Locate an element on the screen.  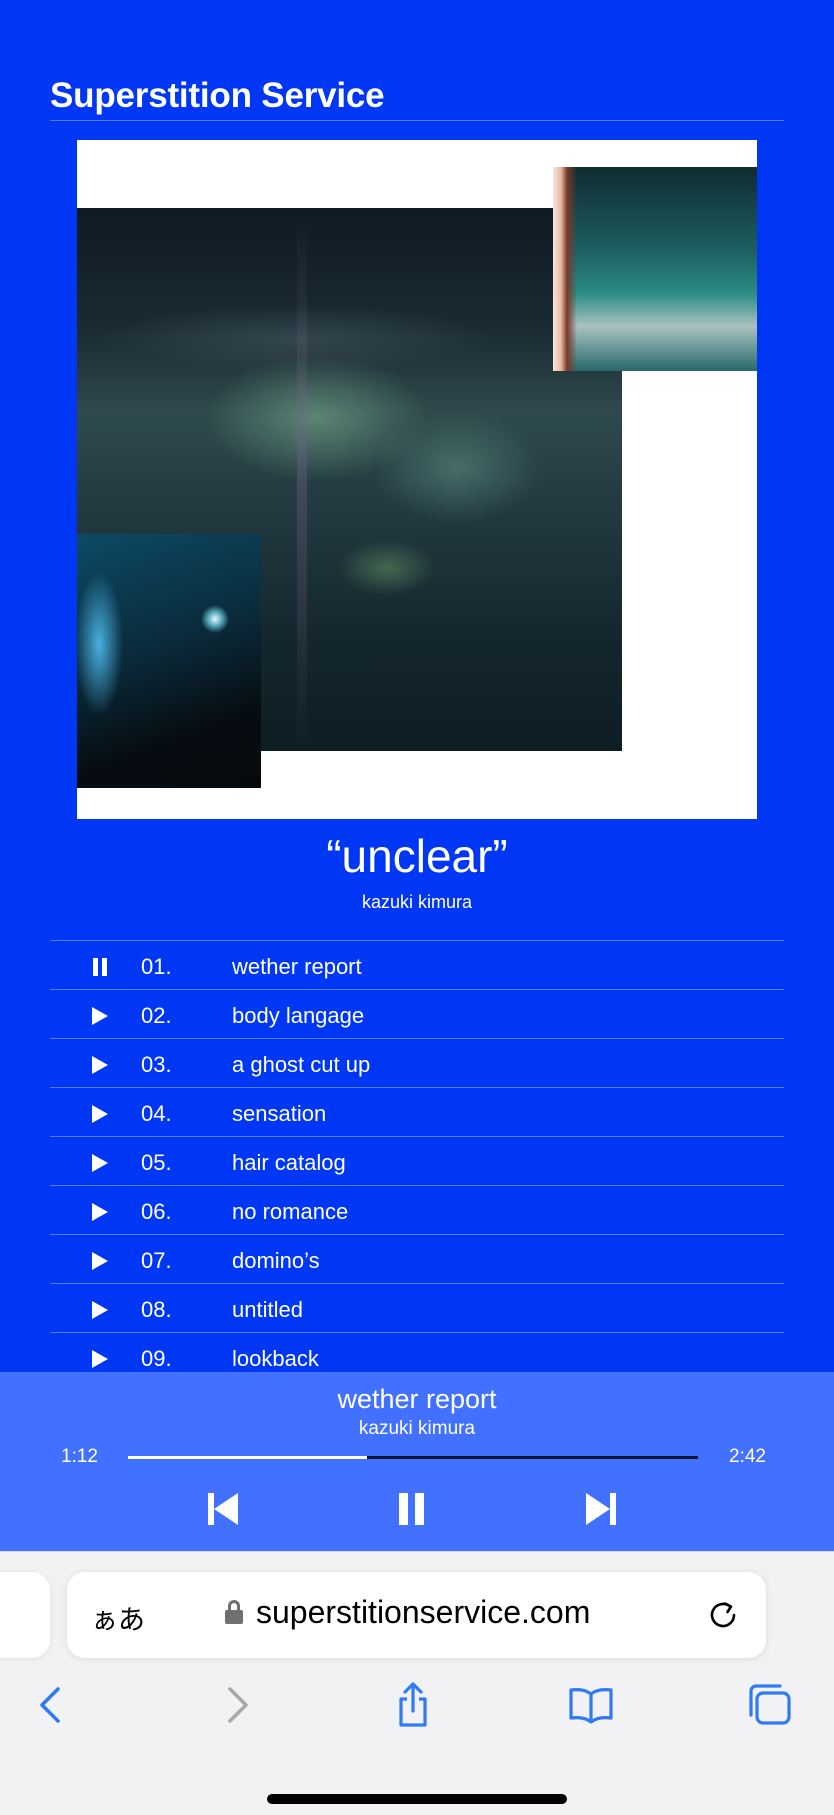
back-icon is located at coordinates (52, 1705).